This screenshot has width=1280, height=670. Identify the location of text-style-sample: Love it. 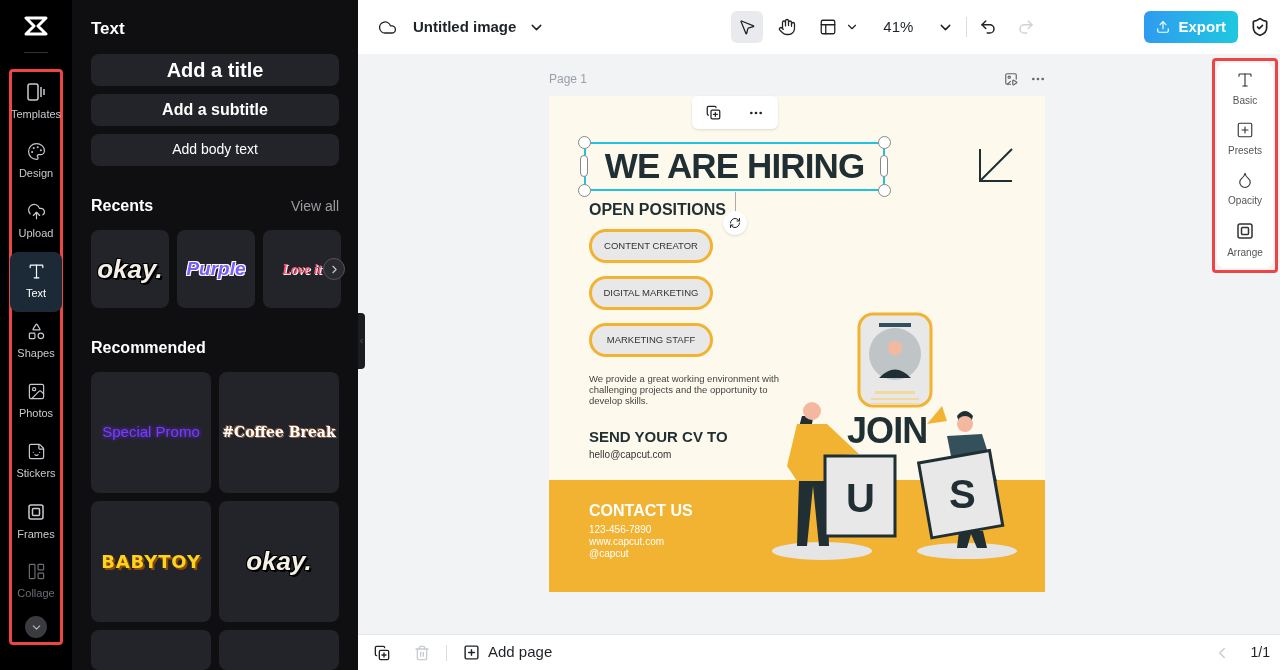
(302, 269).